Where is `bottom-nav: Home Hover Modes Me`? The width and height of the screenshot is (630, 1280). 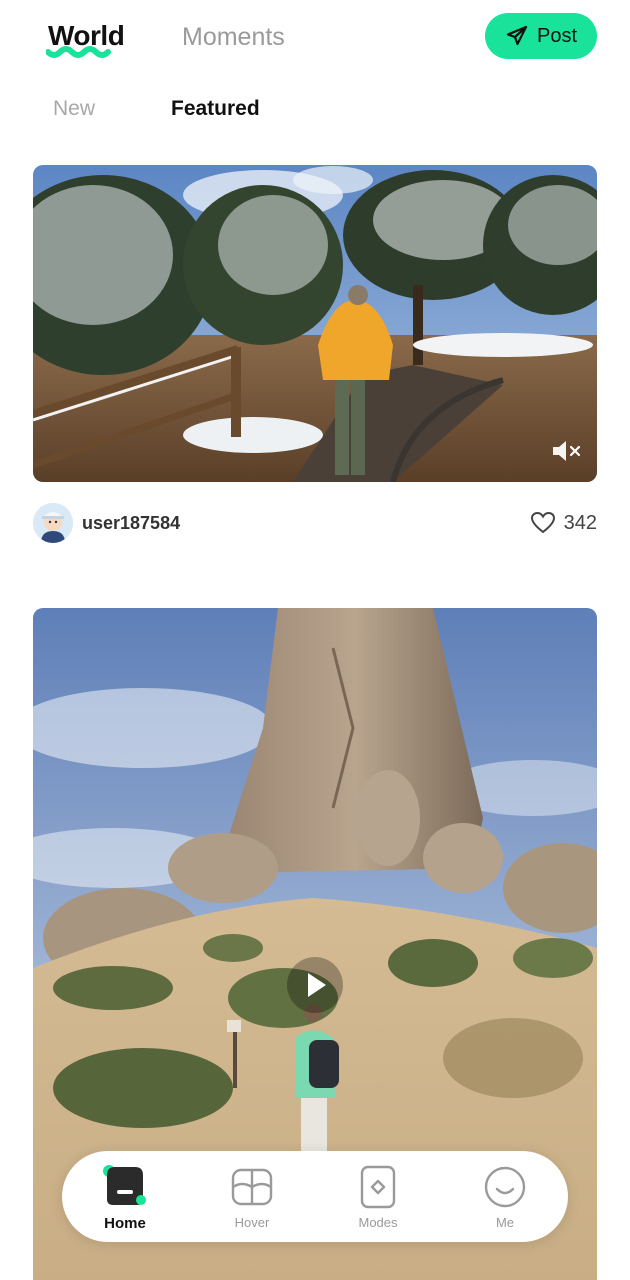
bottom-nav: Home Hover Modes Me is located at coordinates (315, 1196).